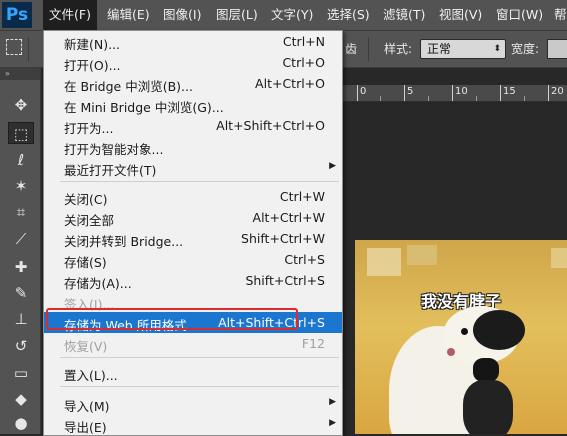 The width and height of the screenshot is (567, 436). I want to click on menu-item-label: 导入(M), so click(87, 406).